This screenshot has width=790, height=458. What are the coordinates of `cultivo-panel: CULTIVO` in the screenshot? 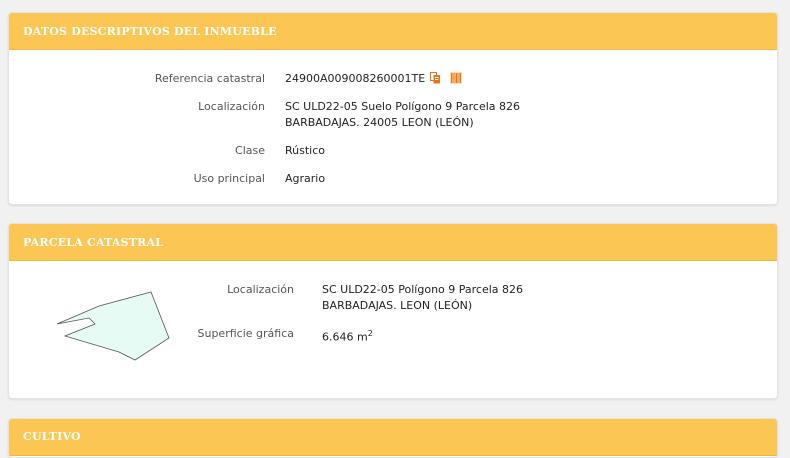 It's located at (393, 438).